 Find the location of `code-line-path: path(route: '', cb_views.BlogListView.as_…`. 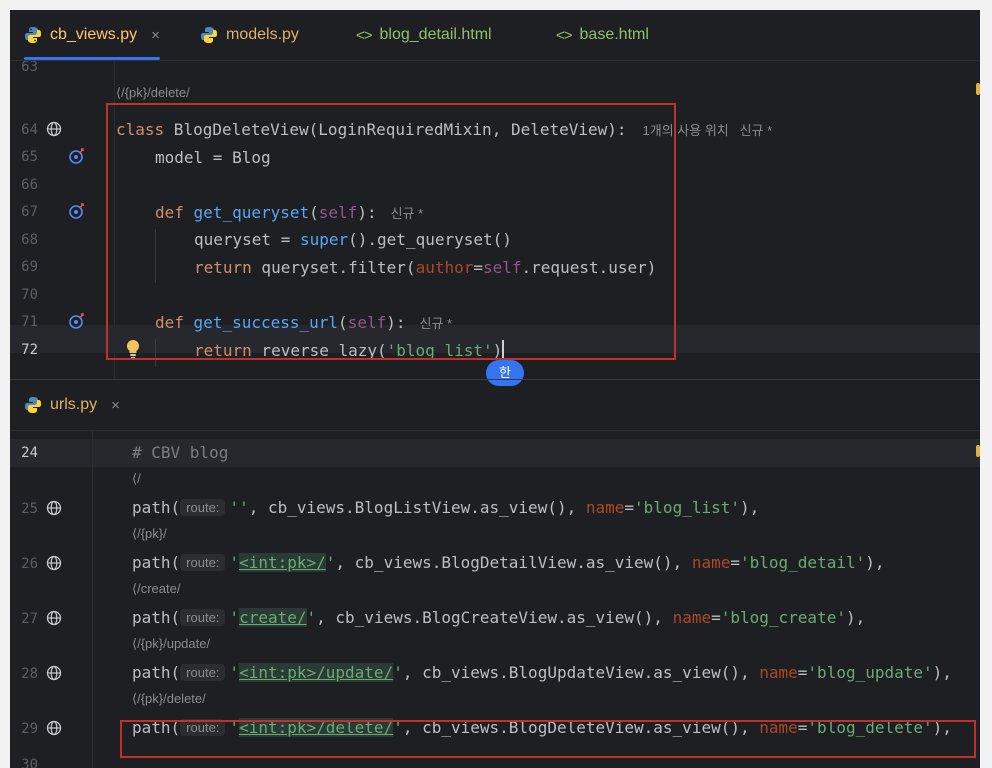

code-line-path: path(route: '', cb_views.BlogListView.as_… is located at coordinates (445, 507).